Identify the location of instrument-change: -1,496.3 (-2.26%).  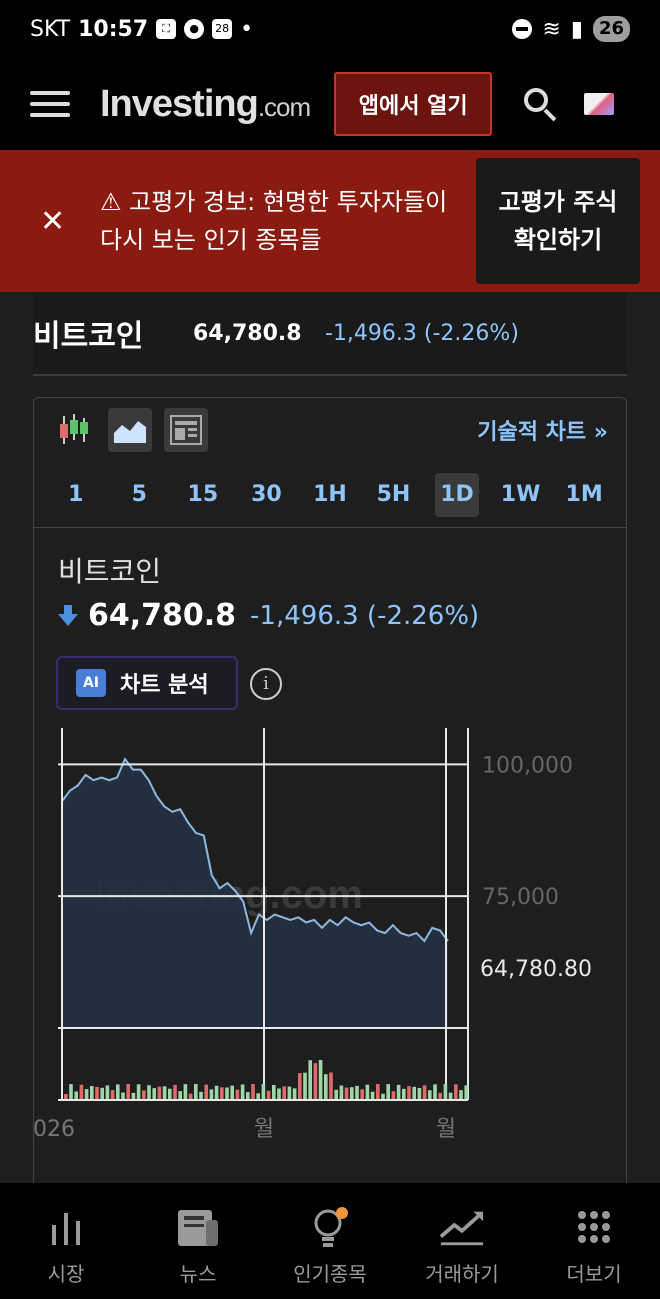
(422, 333).